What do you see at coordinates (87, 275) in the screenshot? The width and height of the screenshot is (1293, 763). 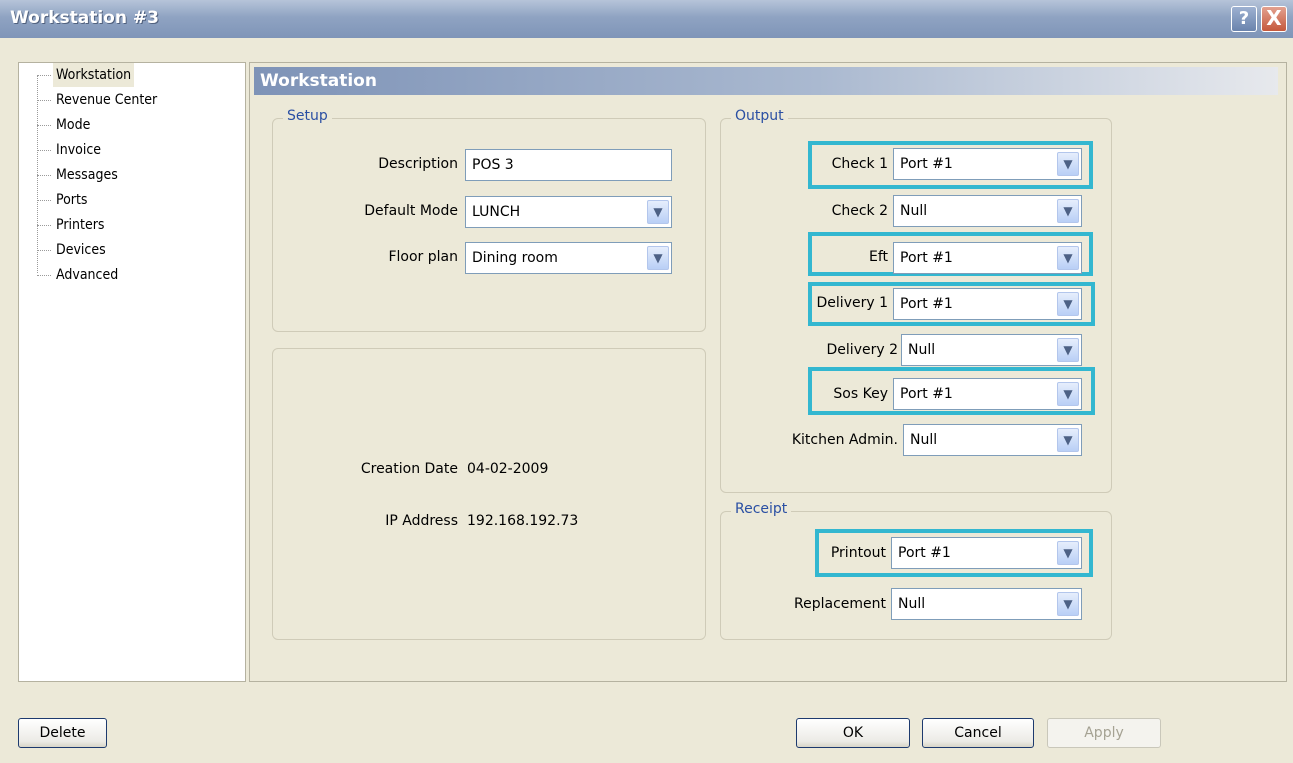 I see `tree-item-advanced: Advanced` at bounding box center [87, 275].